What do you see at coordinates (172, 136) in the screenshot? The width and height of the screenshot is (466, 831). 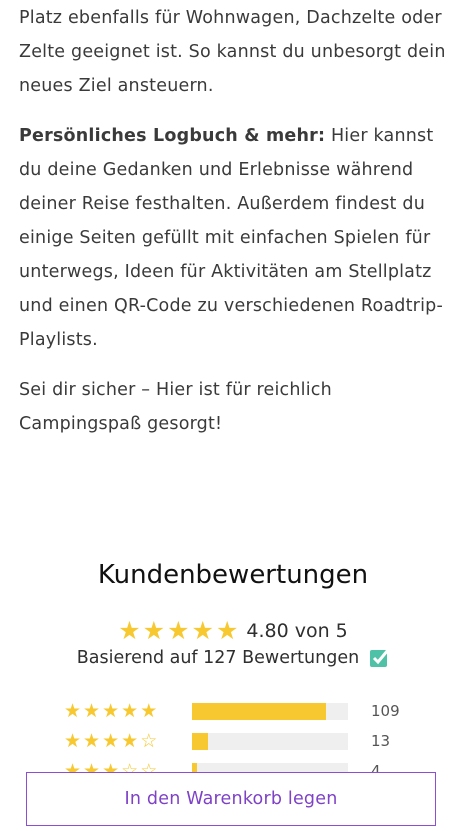 I see `description-paragraph-2-heading: Persönliches Logbuch & mehr:` at bounding box center [172, 136].